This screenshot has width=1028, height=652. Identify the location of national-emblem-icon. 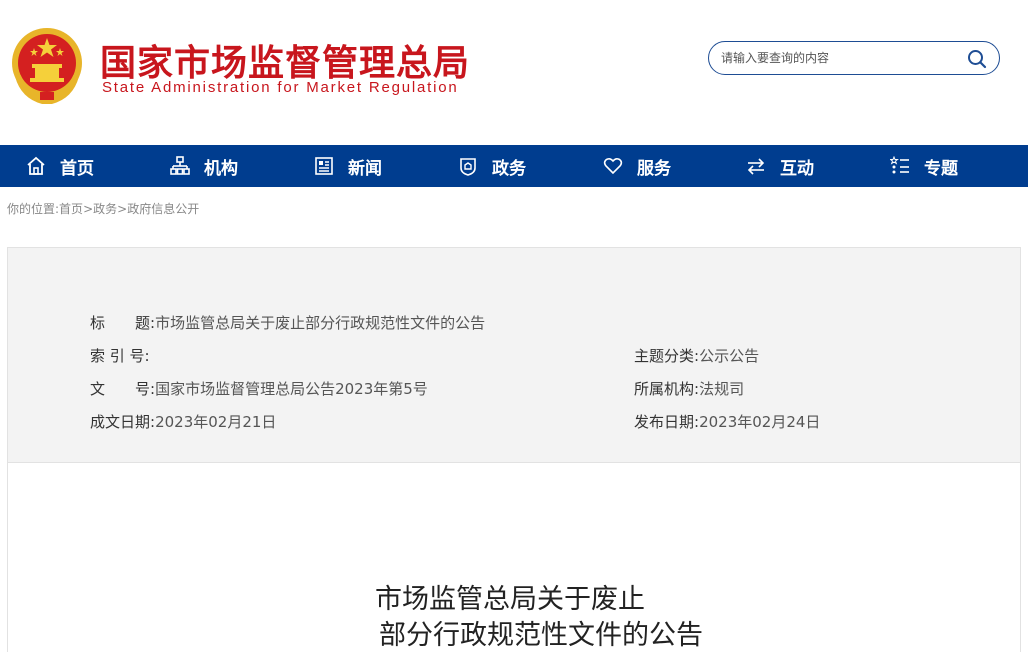
(47, 65).